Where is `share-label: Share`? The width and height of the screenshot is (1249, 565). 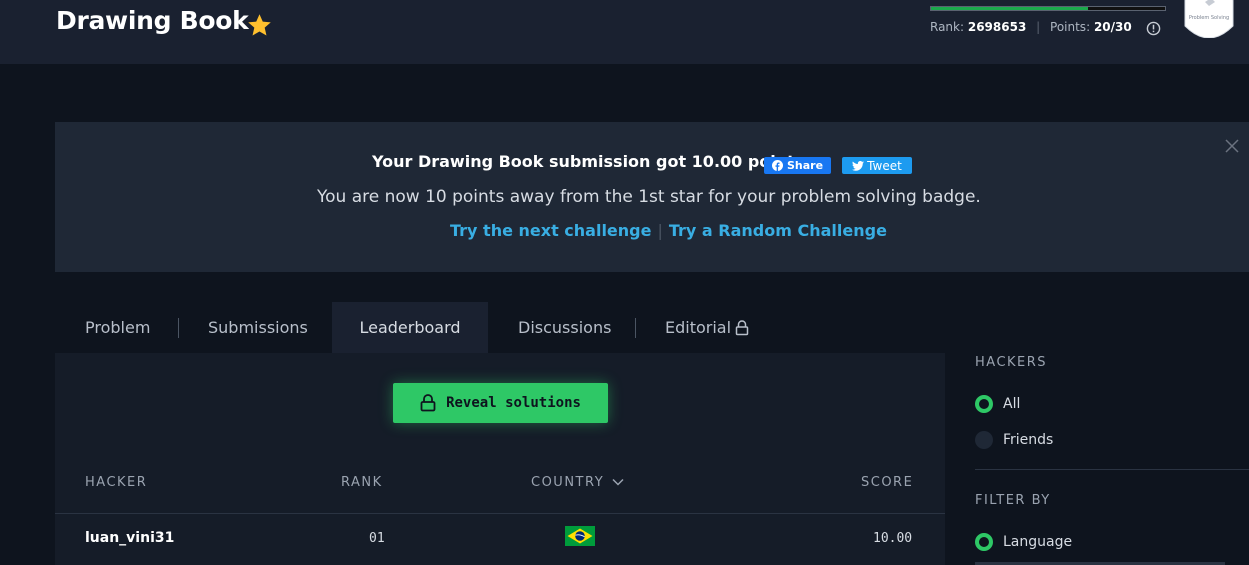 share-label: Share is located at coordinates (805, 165).